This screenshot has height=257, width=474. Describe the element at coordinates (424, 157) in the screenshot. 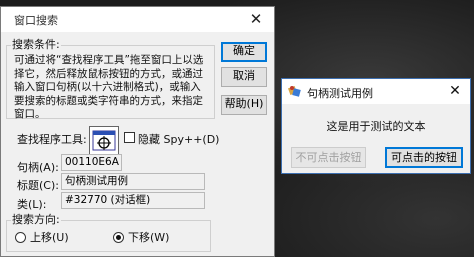

I see `clickable-button: 可点击的按钮` at that location.